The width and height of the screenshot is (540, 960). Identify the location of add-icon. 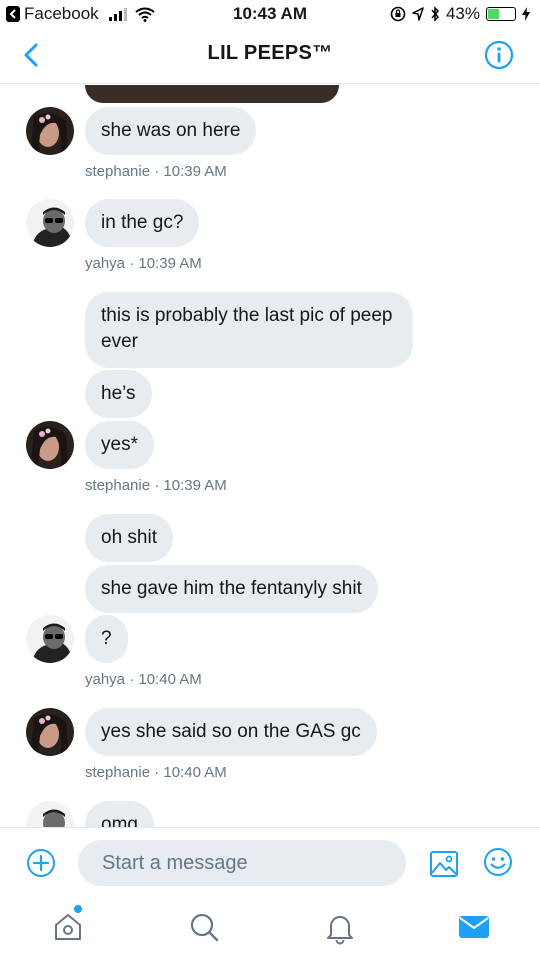
(41, 863).